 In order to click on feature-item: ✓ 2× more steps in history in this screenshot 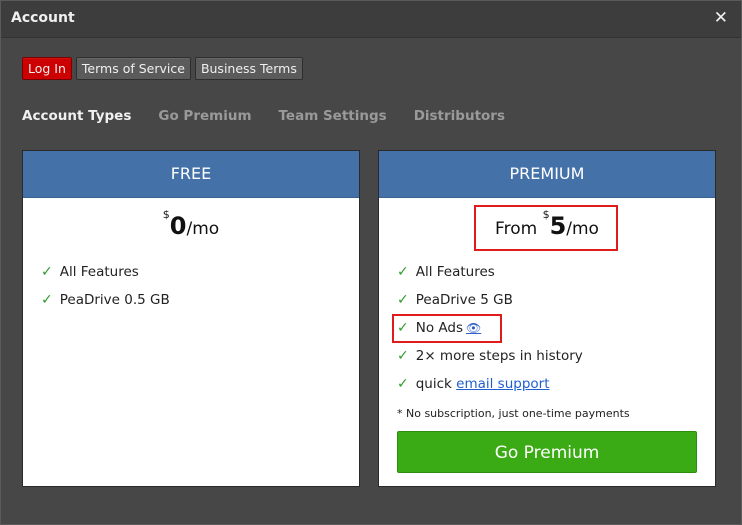, I will do `click(490, 360)`.